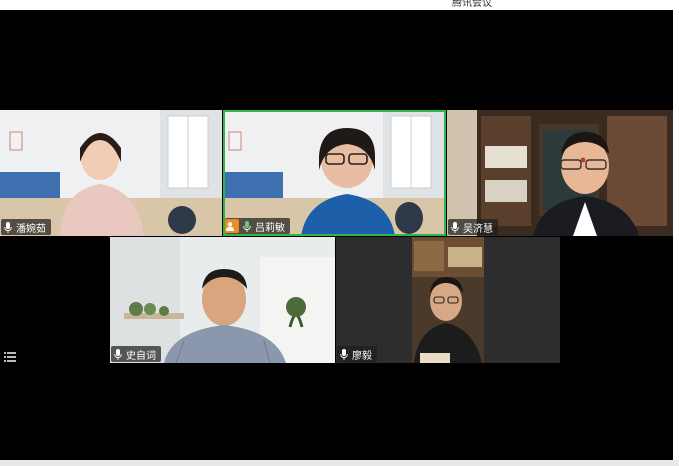 This screenshot has height=466, width=679. Describe the element at coordinates (478, 229) in the screenshot. I see `participant-name: 吴济慧` at that location.